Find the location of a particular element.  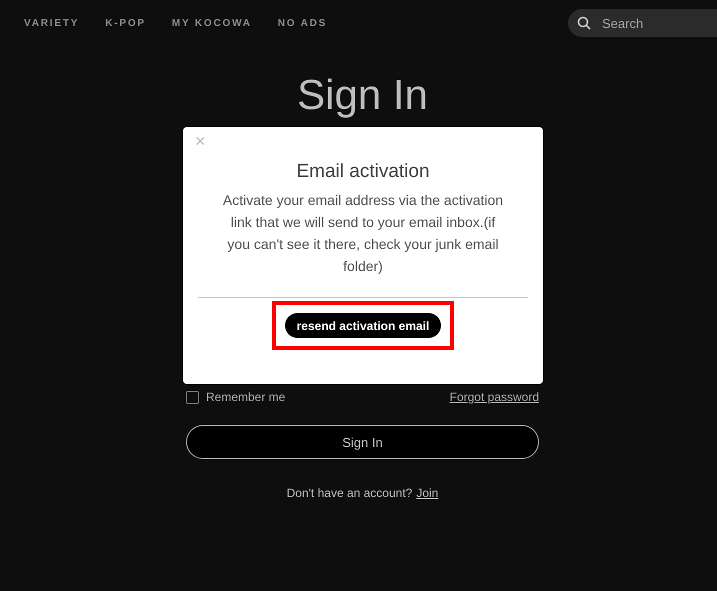

nav-link: K-POP is located at coordinates (125, 23).